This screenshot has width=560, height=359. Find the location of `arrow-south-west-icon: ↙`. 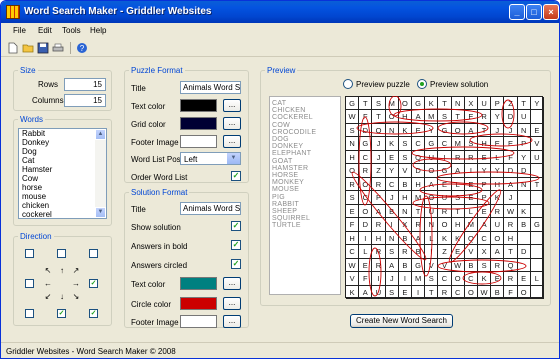

arrow-south-west-icon: ↙ is located at coordinates (48, 296).